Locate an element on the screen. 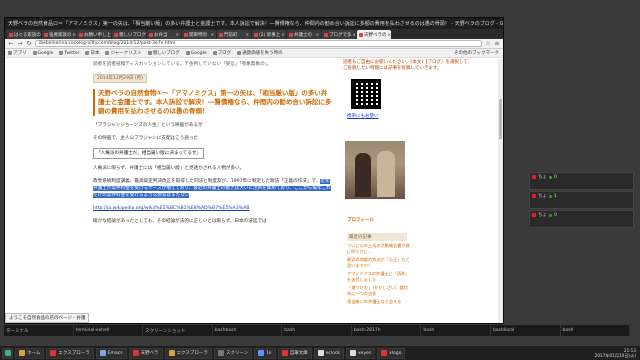 The image size is (640, 360). browser-tab: 親しいブログ× is located at coordinates (129, 34).